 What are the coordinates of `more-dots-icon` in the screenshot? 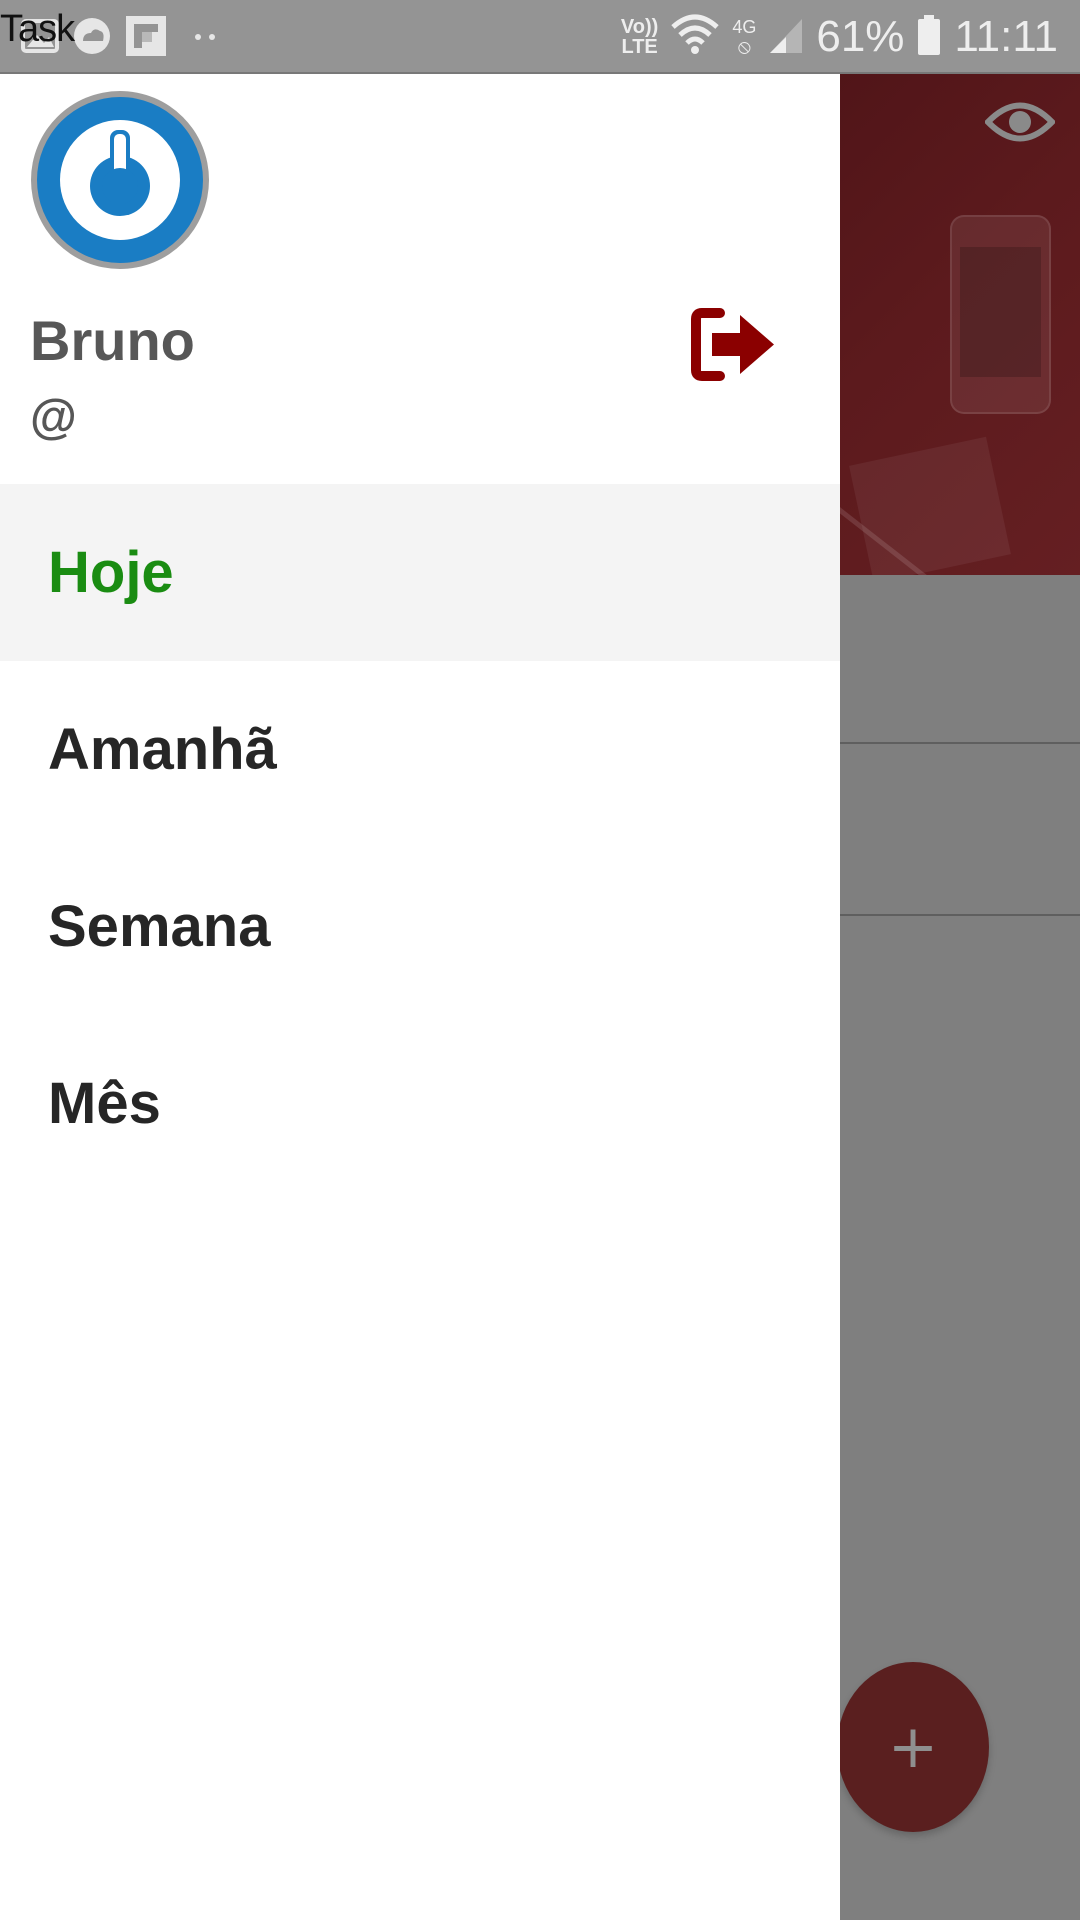 It's located at (212, 50).